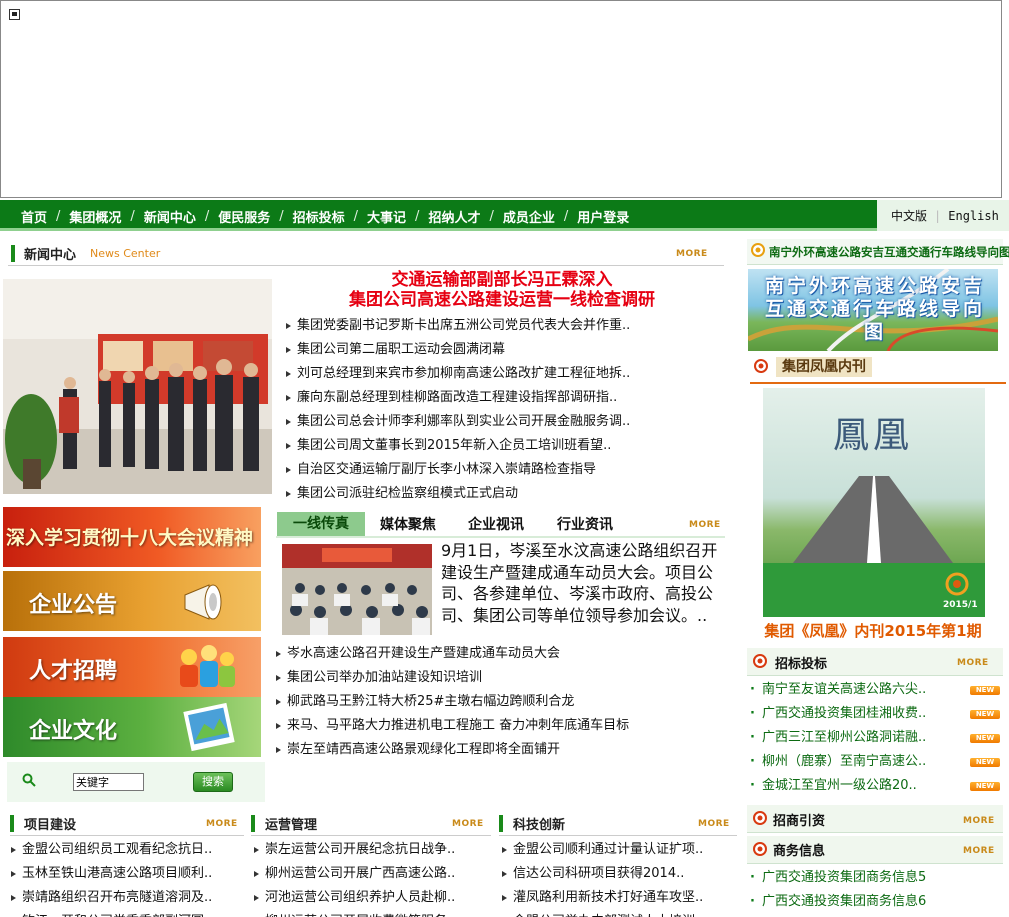  I want to click on promo-culture-label: 企业文化, so click(73, 731).